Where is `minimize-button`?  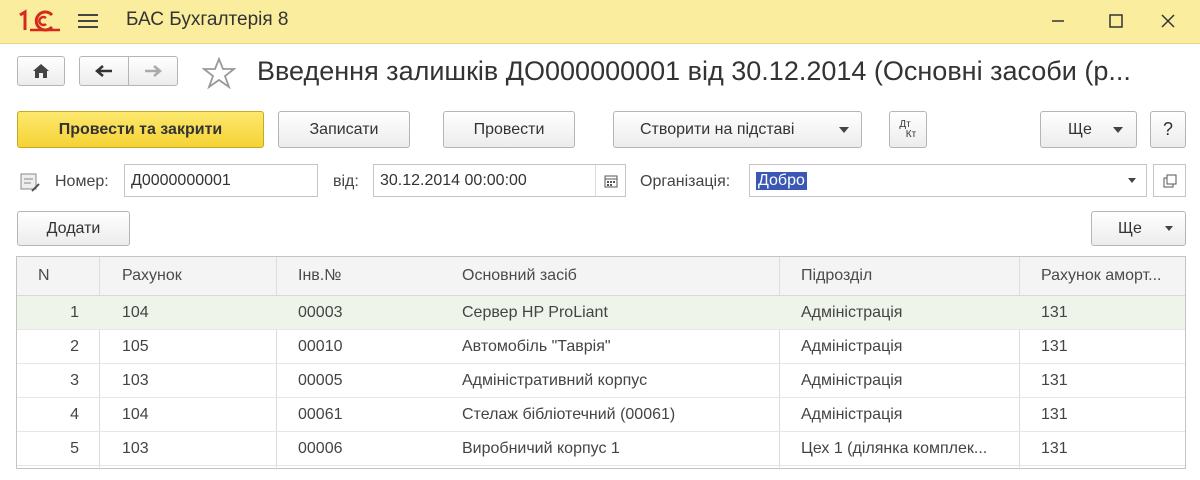
minimize-button is located at coordinates (1058, 21).